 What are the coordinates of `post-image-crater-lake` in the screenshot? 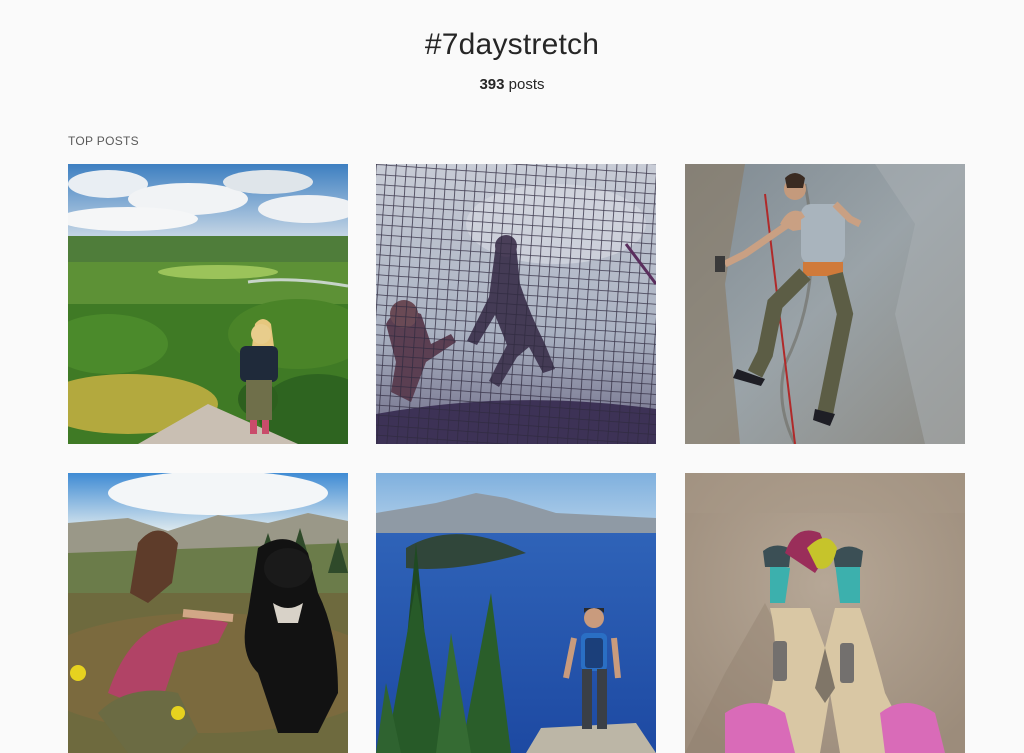 It's located at (516, 613).